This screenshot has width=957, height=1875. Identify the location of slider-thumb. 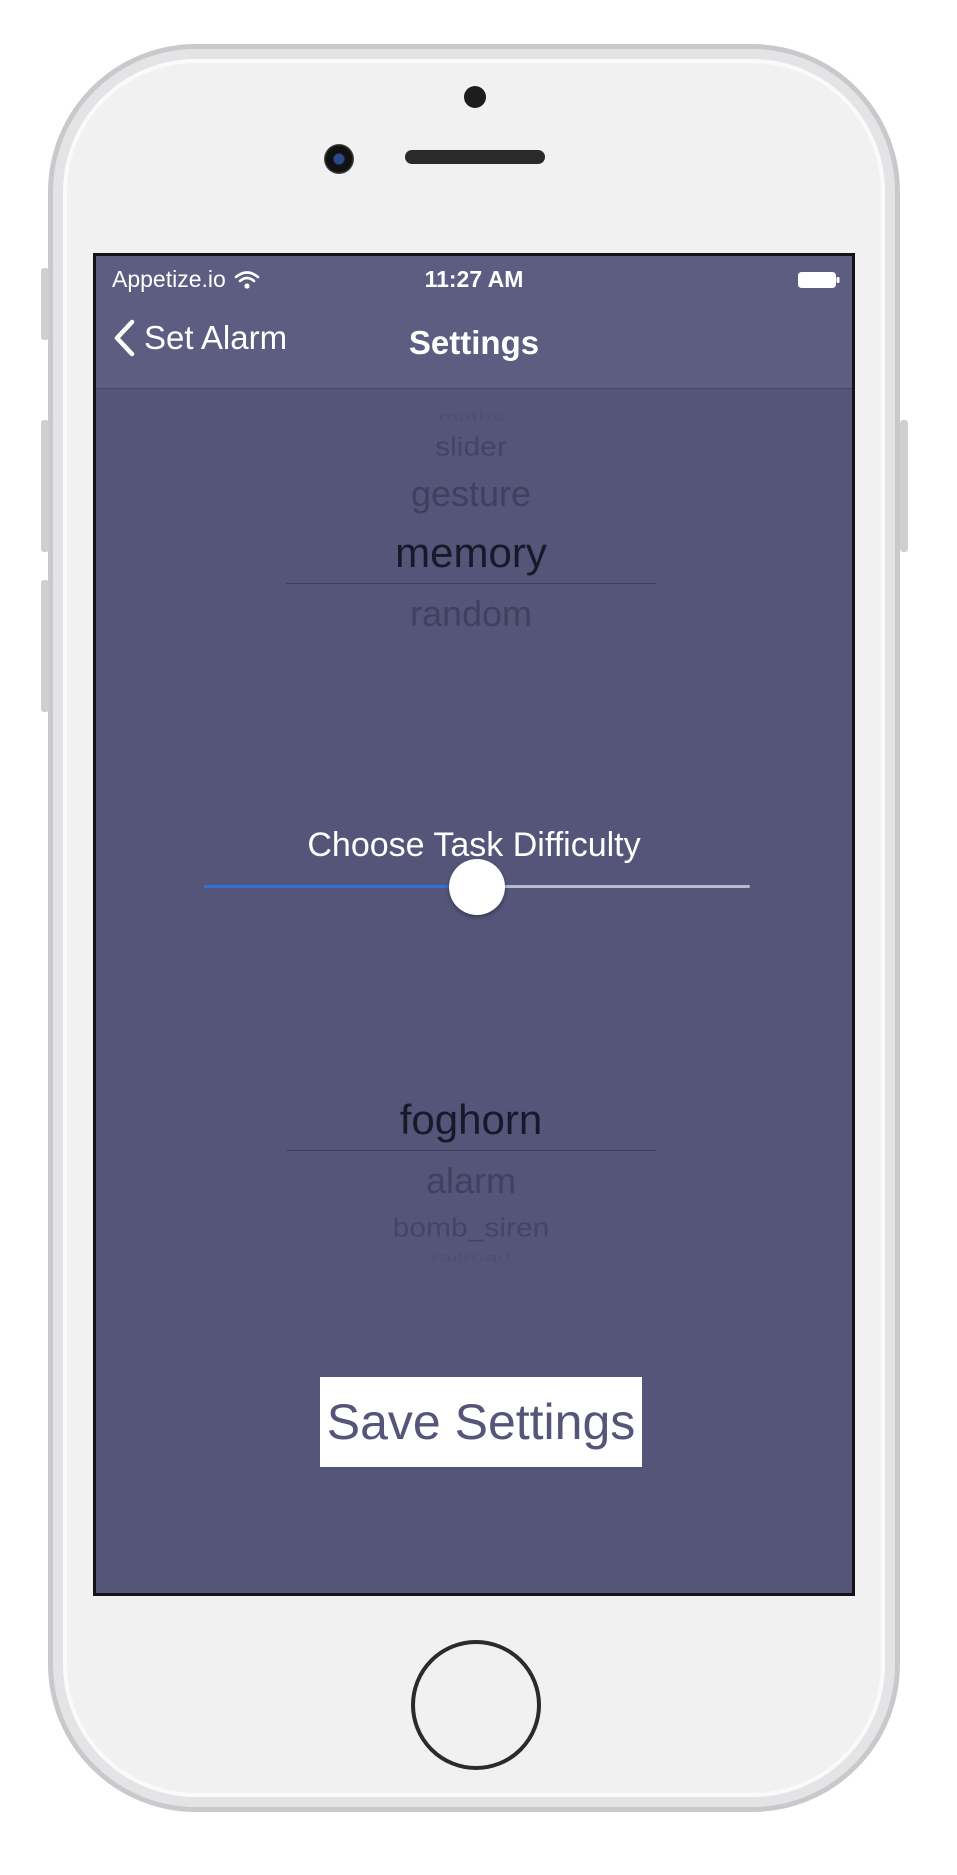
(477, 887).